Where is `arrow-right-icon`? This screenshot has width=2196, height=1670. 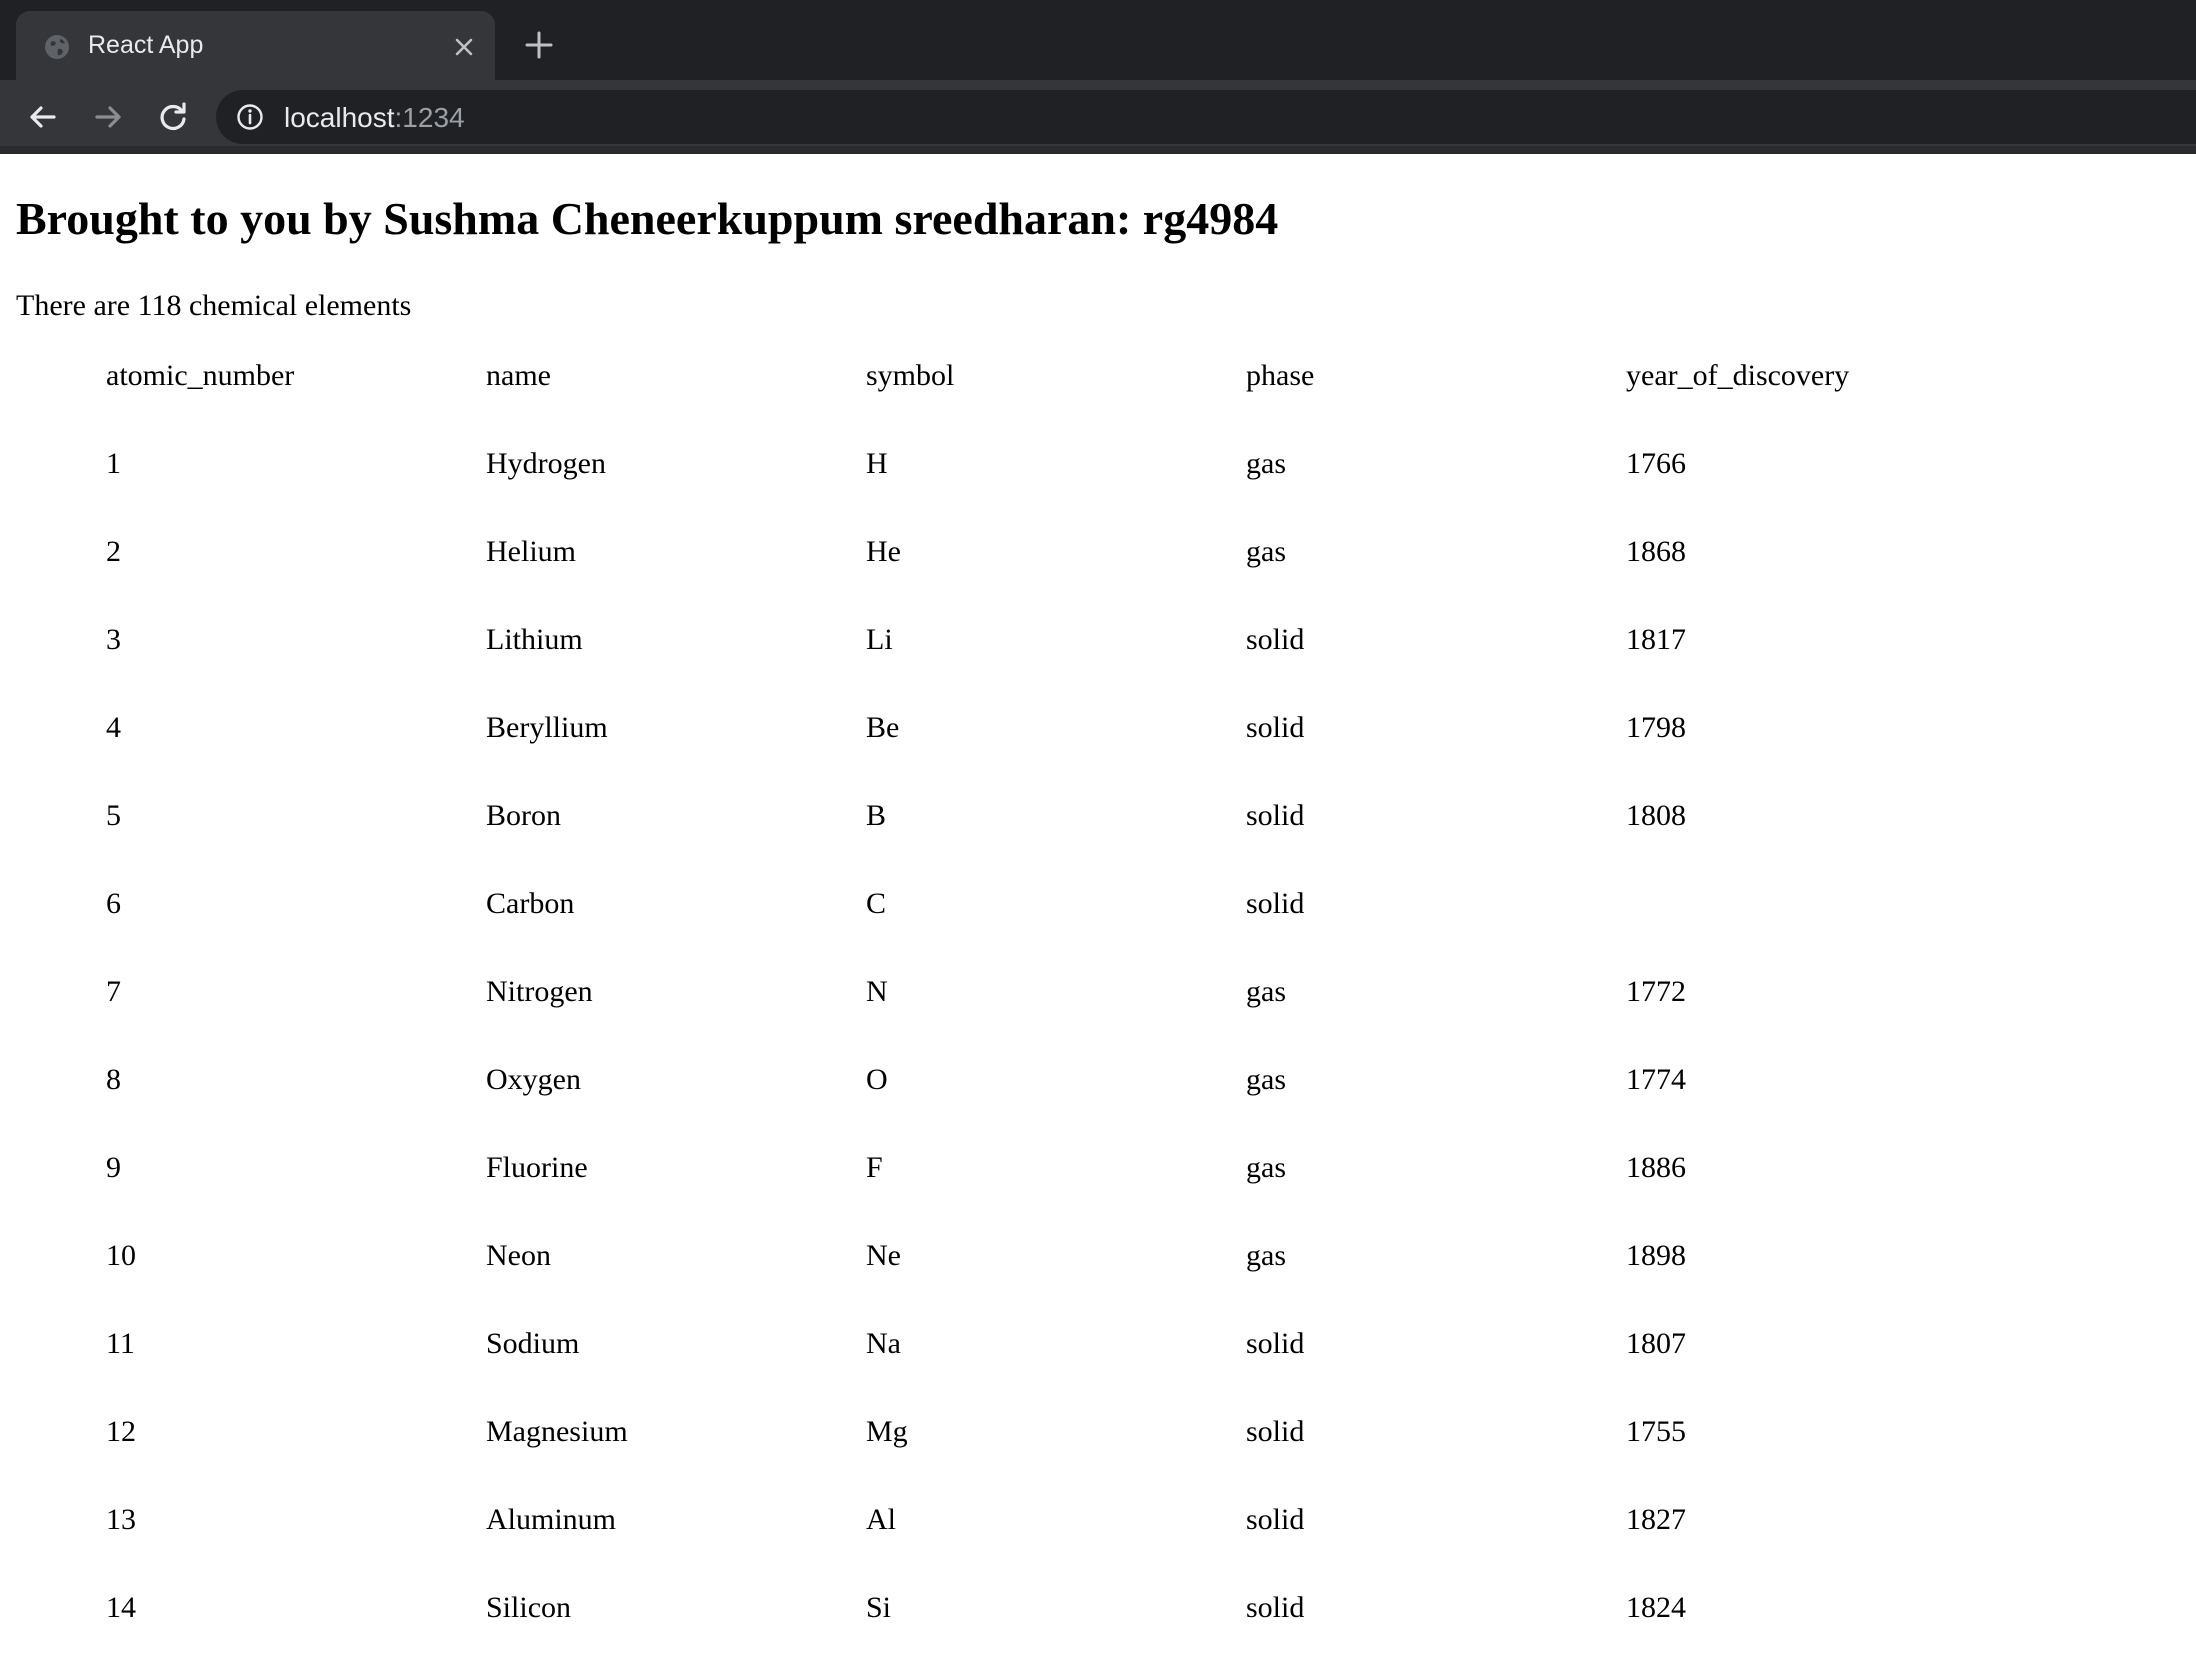 arrow-right-icon is located at coordinates (108, 117).